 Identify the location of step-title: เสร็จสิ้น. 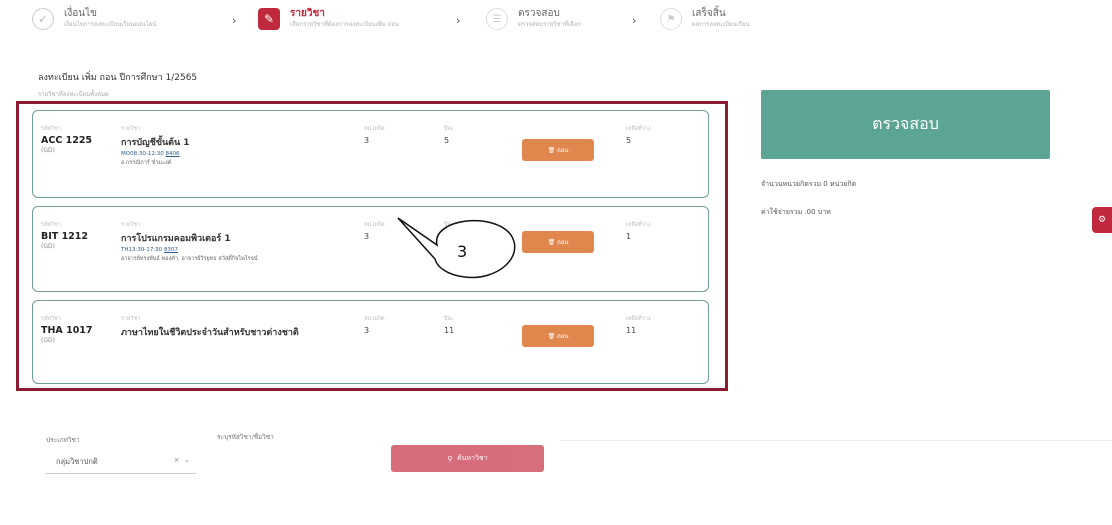
(709, 13).